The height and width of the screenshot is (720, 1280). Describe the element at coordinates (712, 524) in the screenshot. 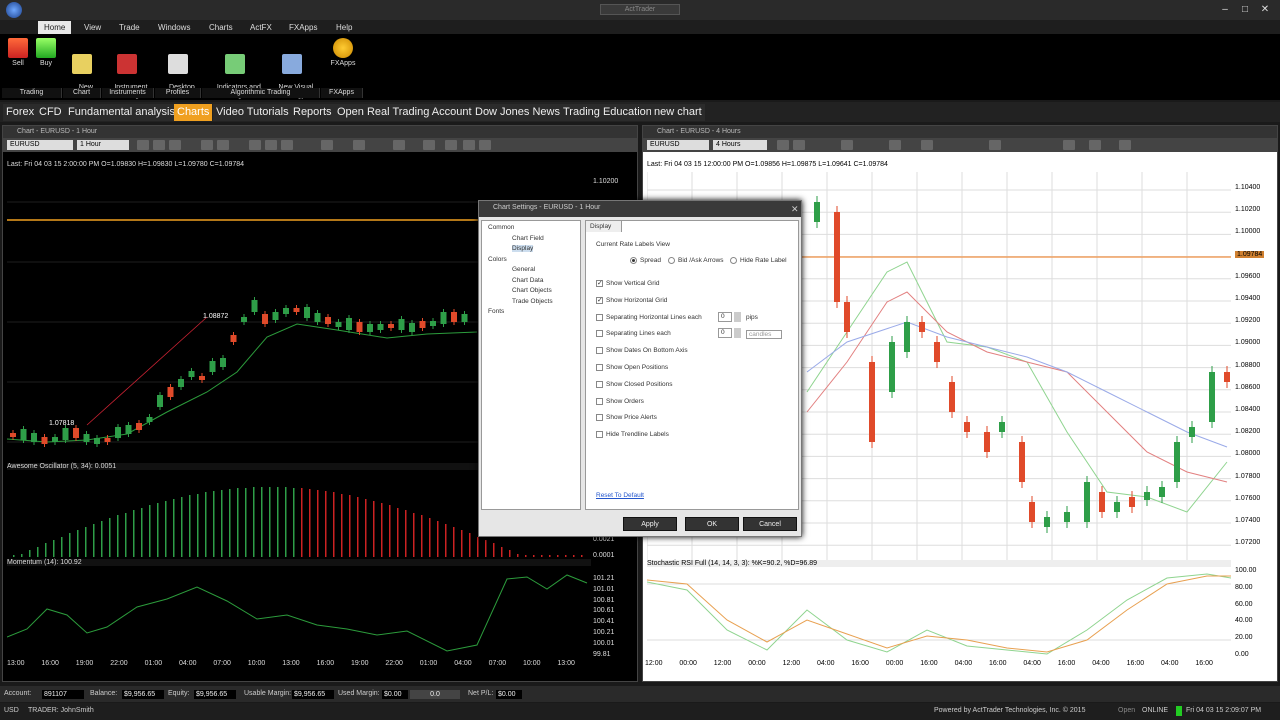

I see `ok-button: OK` at that location.